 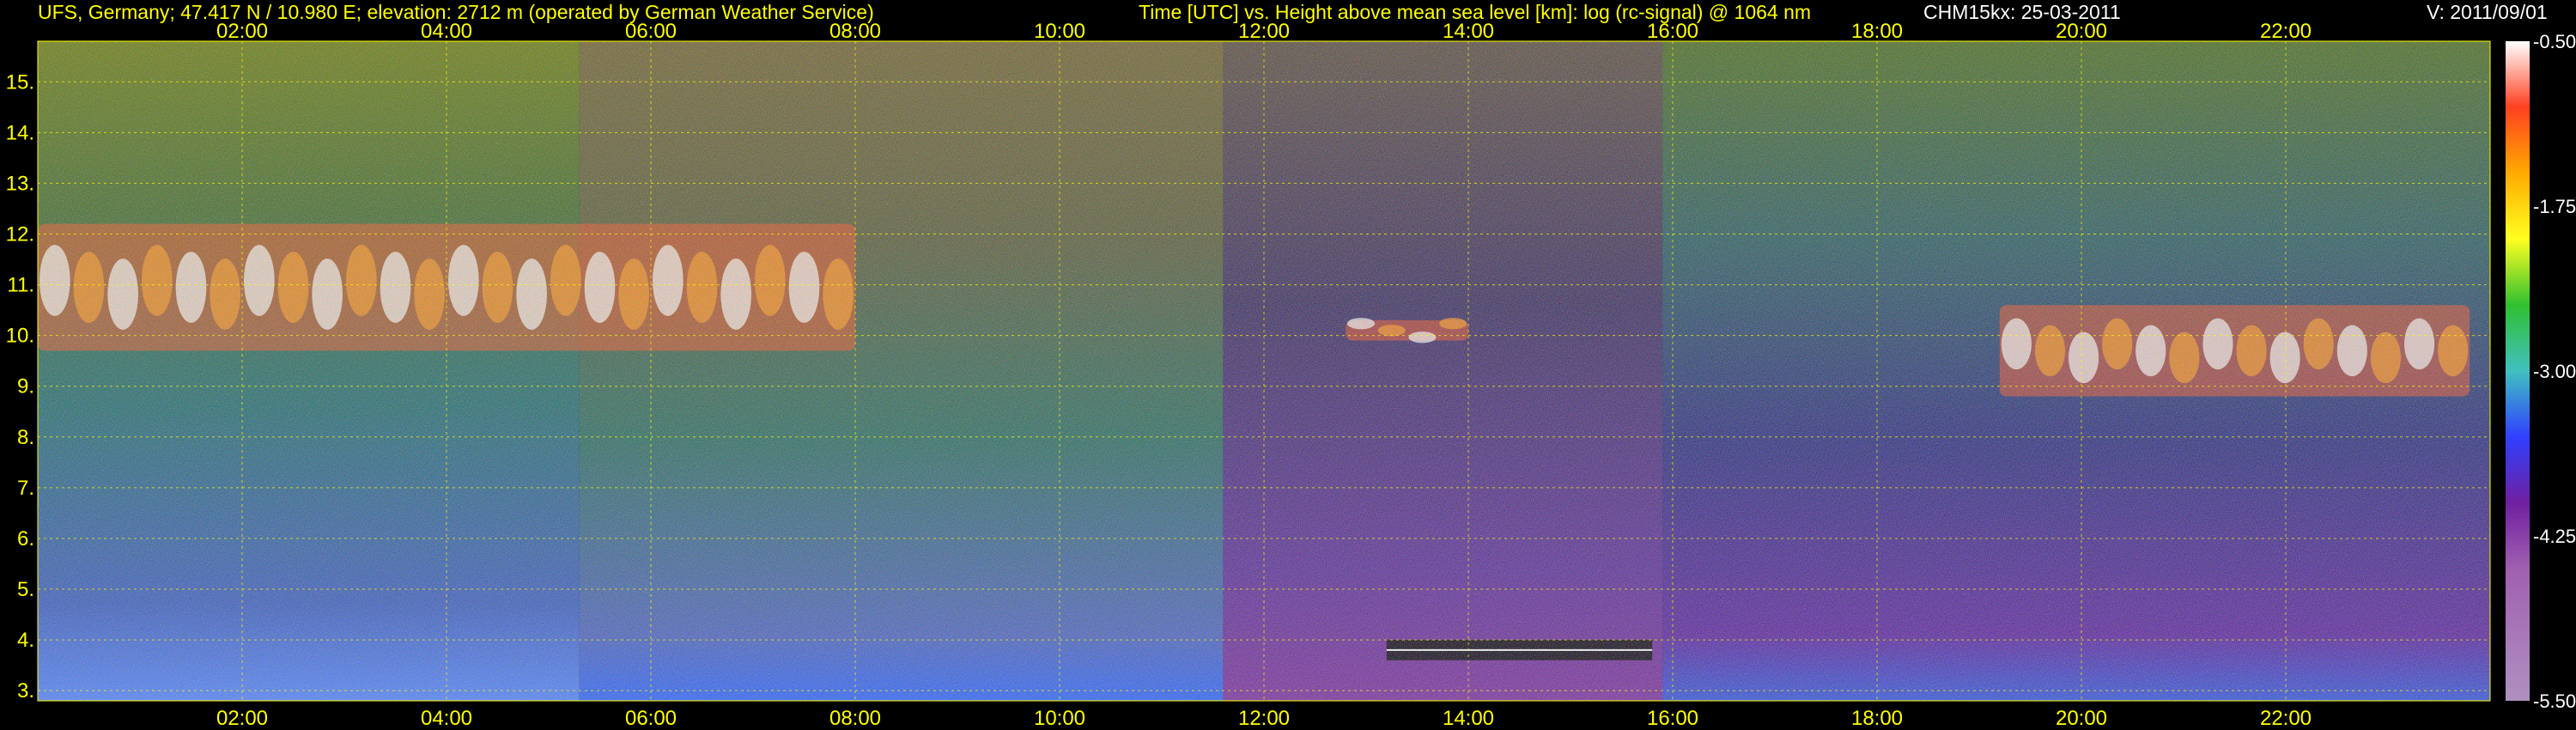 I want to click on x-tick-label-bottom: 06:00, so click(x=651, y=718).